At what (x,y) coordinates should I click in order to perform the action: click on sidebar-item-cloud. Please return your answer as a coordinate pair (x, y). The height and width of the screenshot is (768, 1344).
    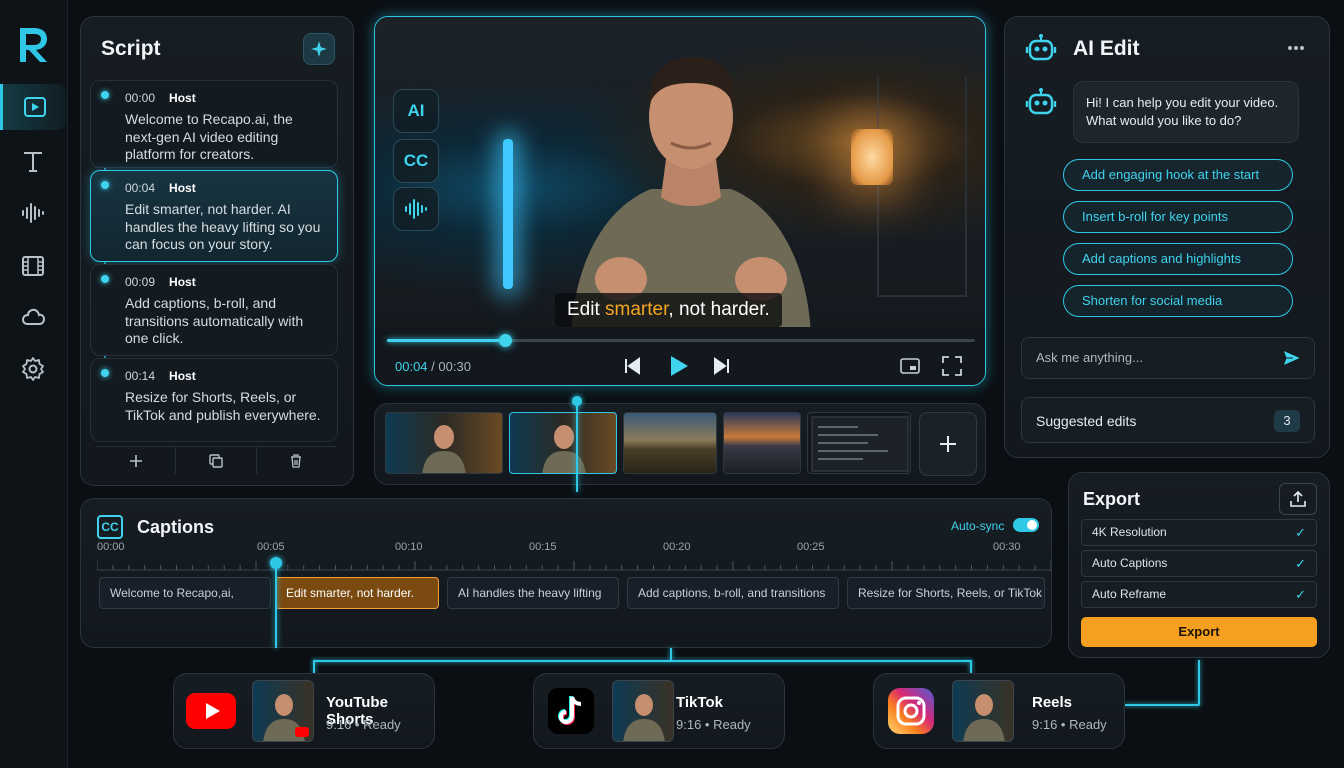
    Looking at the image, I should click on (33, 317).